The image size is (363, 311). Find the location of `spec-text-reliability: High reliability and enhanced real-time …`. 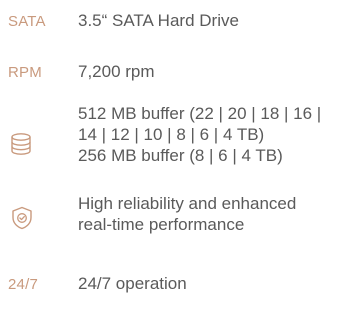

spec-text-reliability: High reliability and enhanced real-time … is located at coordinates (219, 214).